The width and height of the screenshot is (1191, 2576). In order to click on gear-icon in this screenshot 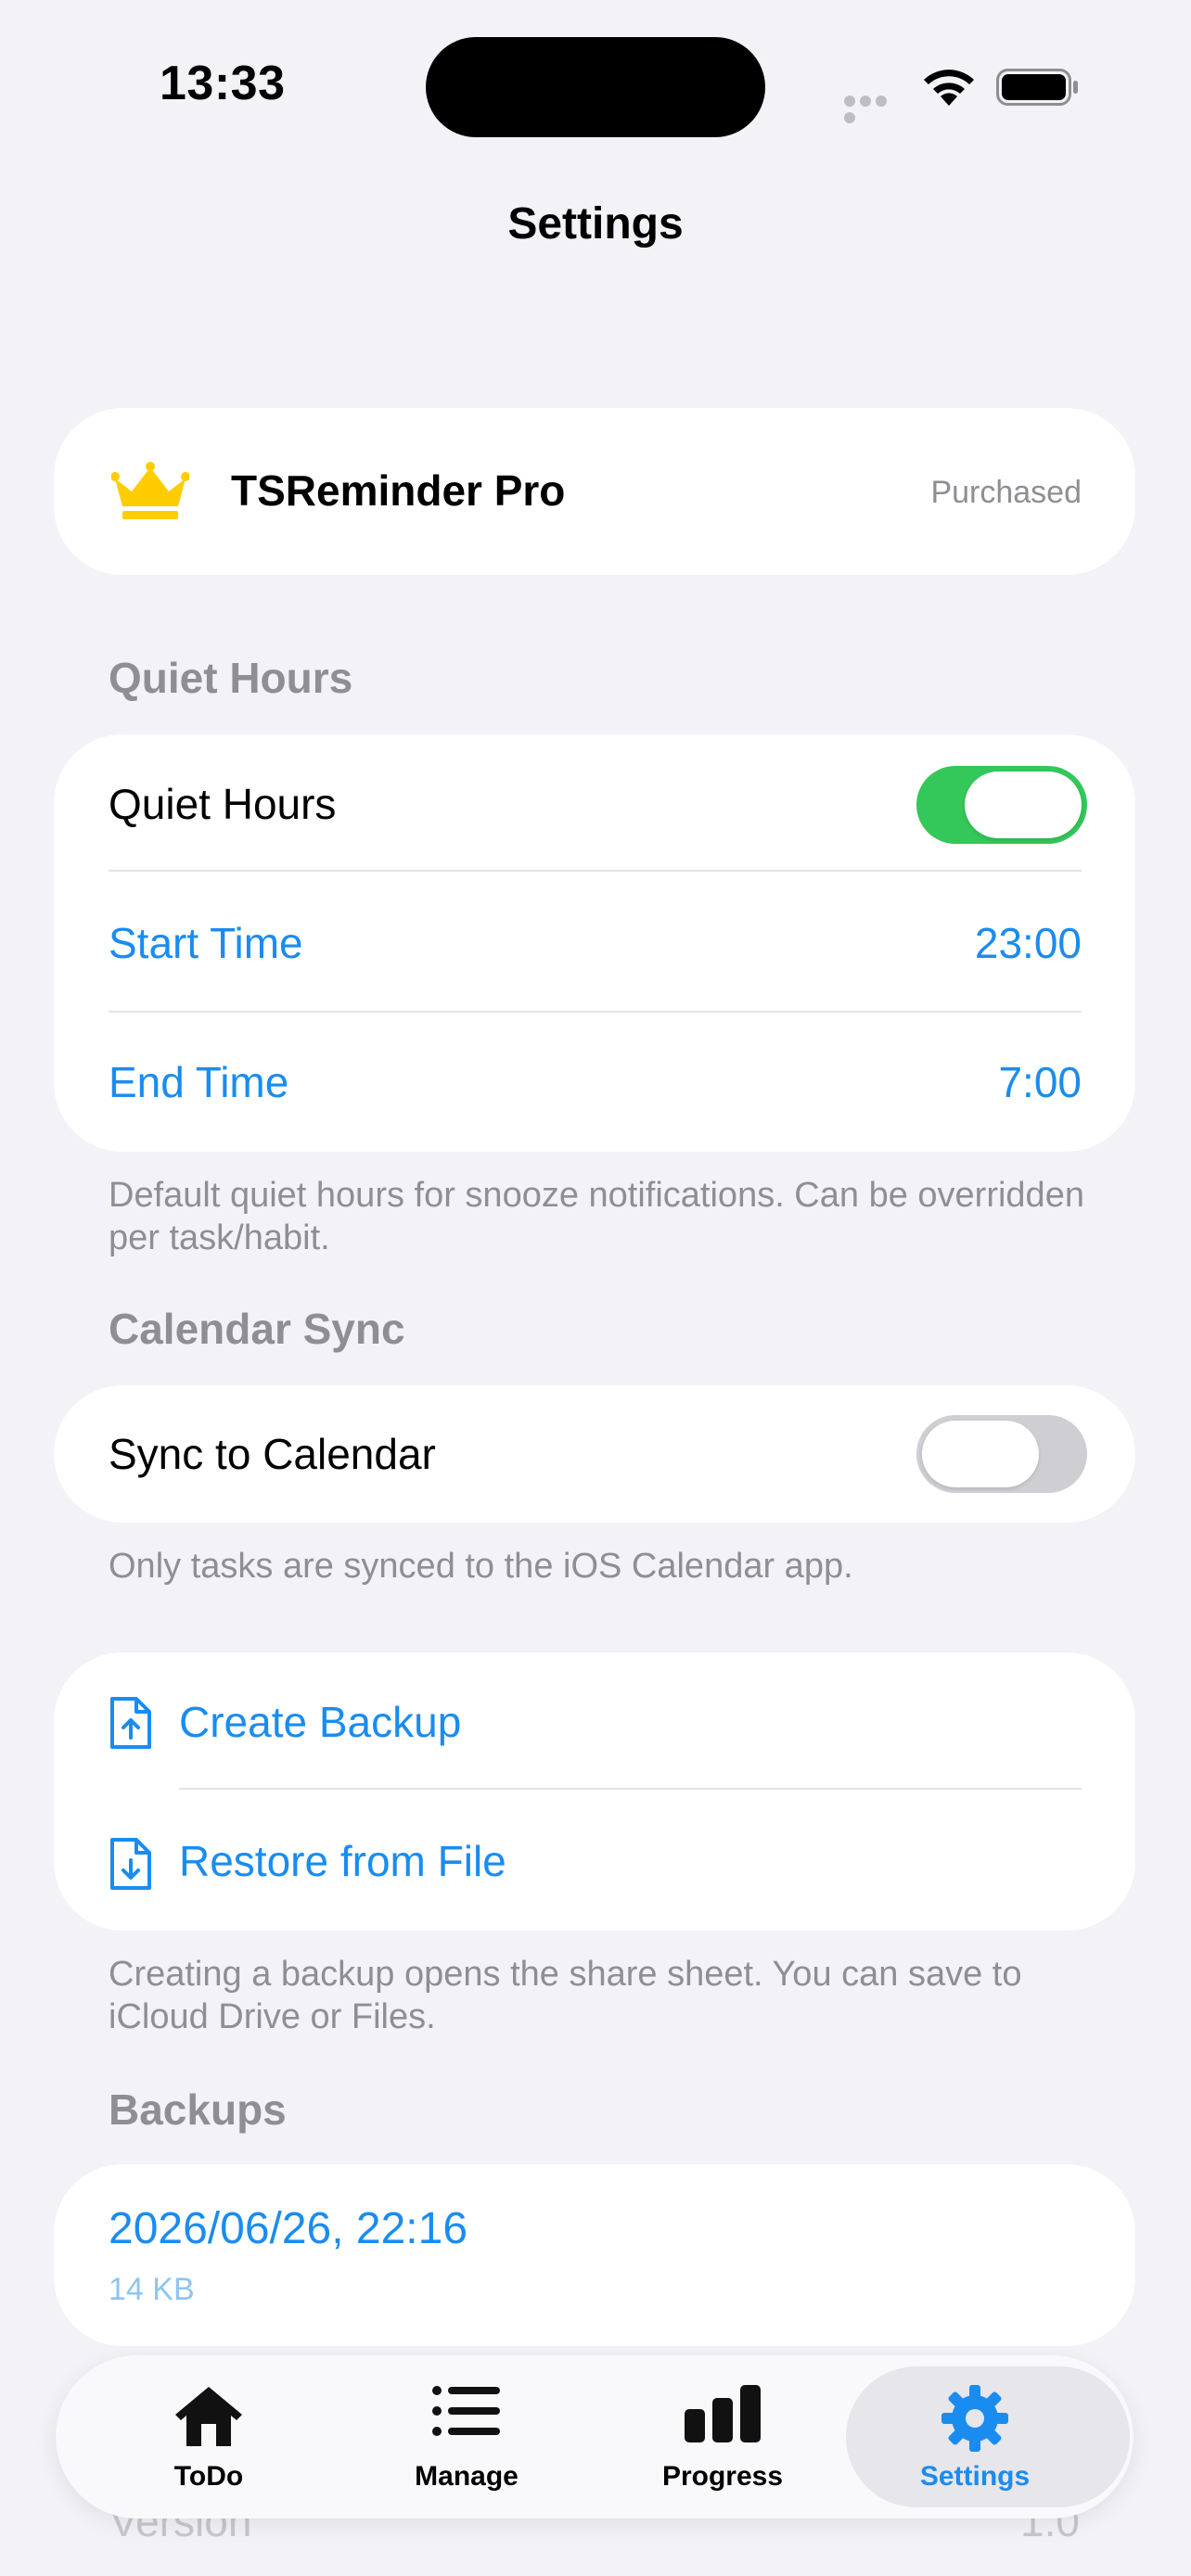, I will do `click(974, 2419)`.